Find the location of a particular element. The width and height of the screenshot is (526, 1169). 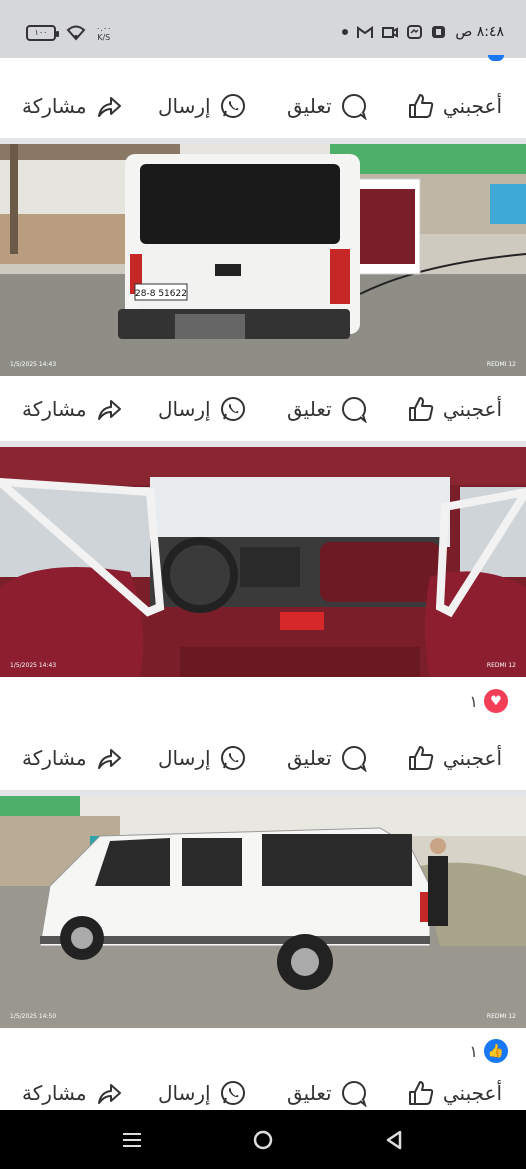

story-indicator is located at coordinates (496, 58).